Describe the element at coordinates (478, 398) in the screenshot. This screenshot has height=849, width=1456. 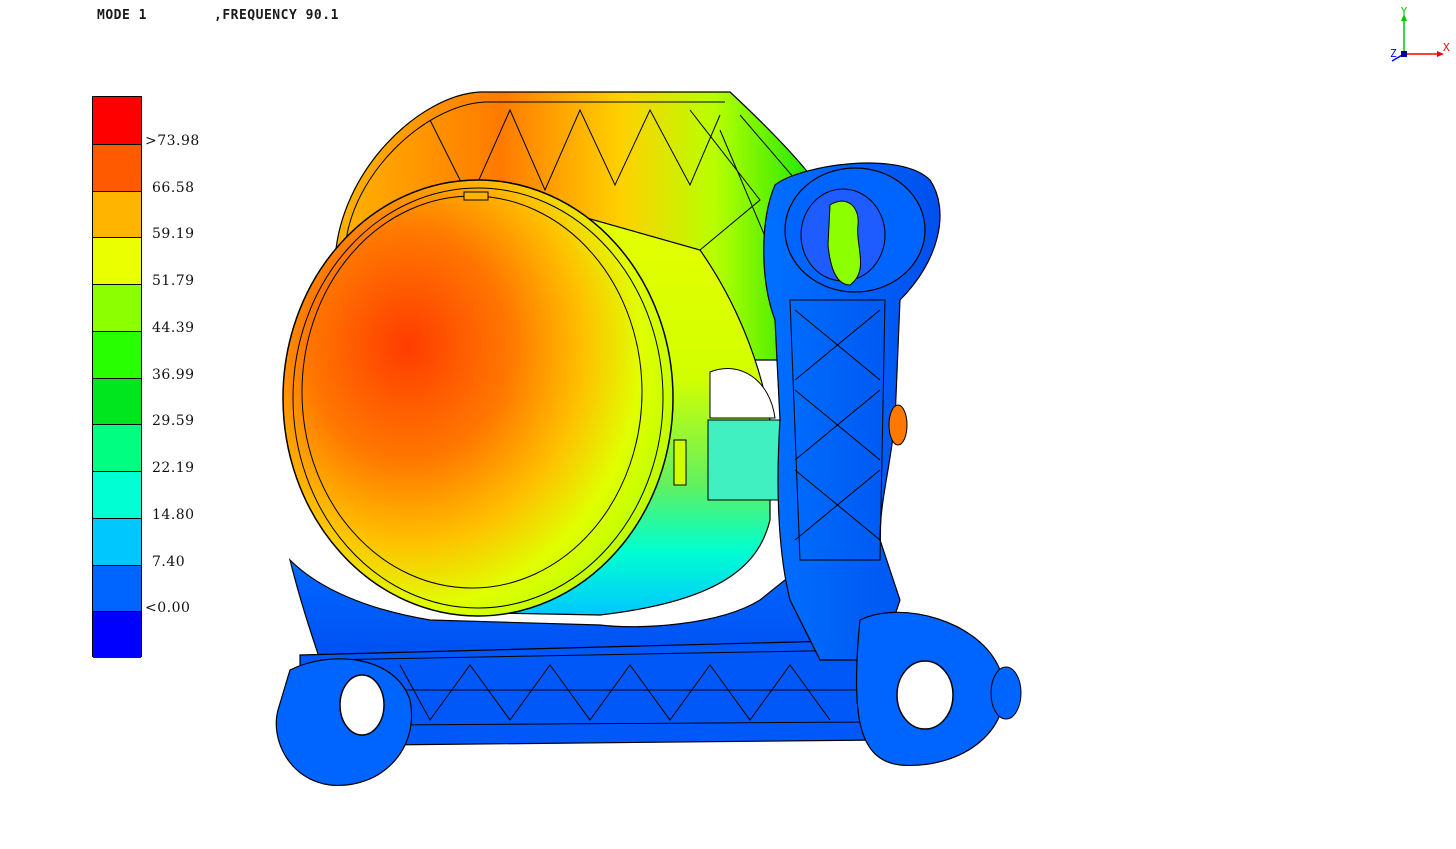
I see `drum-face-outer` at that location.